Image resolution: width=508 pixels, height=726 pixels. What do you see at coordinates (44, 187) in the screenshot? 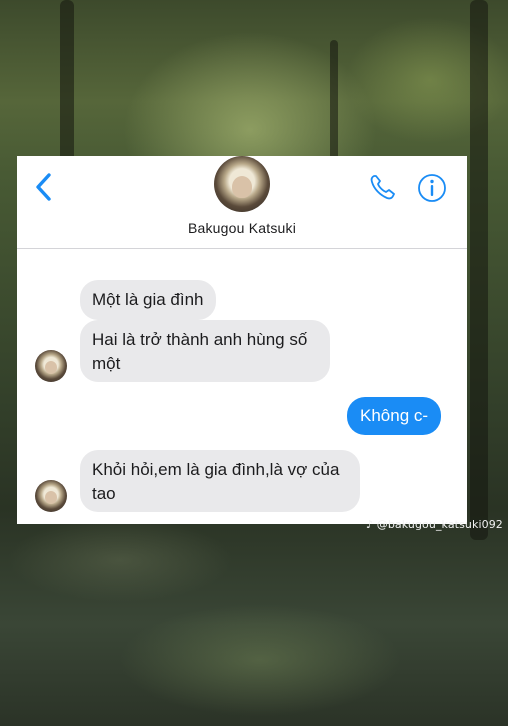
I see `chevron-left-icon` at bounding box center [44, 187].